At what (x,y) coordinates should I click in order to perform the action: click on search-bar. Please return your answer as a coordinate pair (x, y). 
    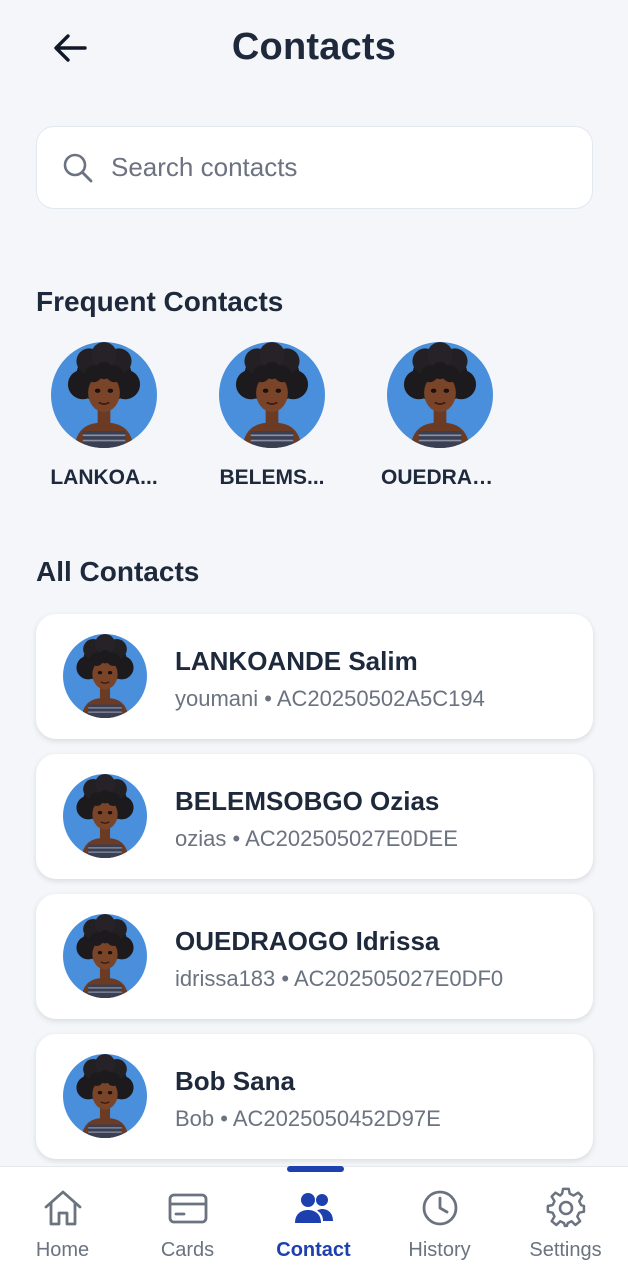
    Looking at the image, I should click on (314, 167).